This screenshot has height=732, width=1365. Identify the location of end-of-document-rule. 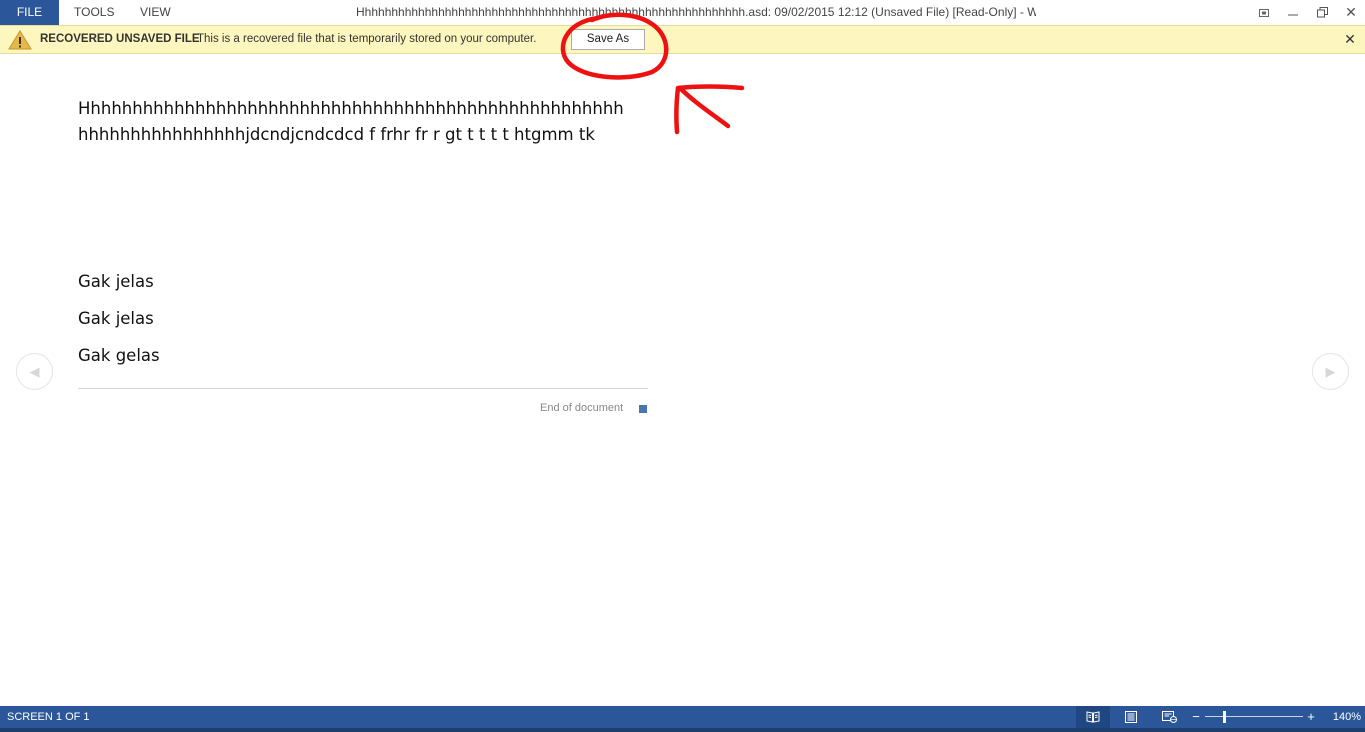
(363, 388).